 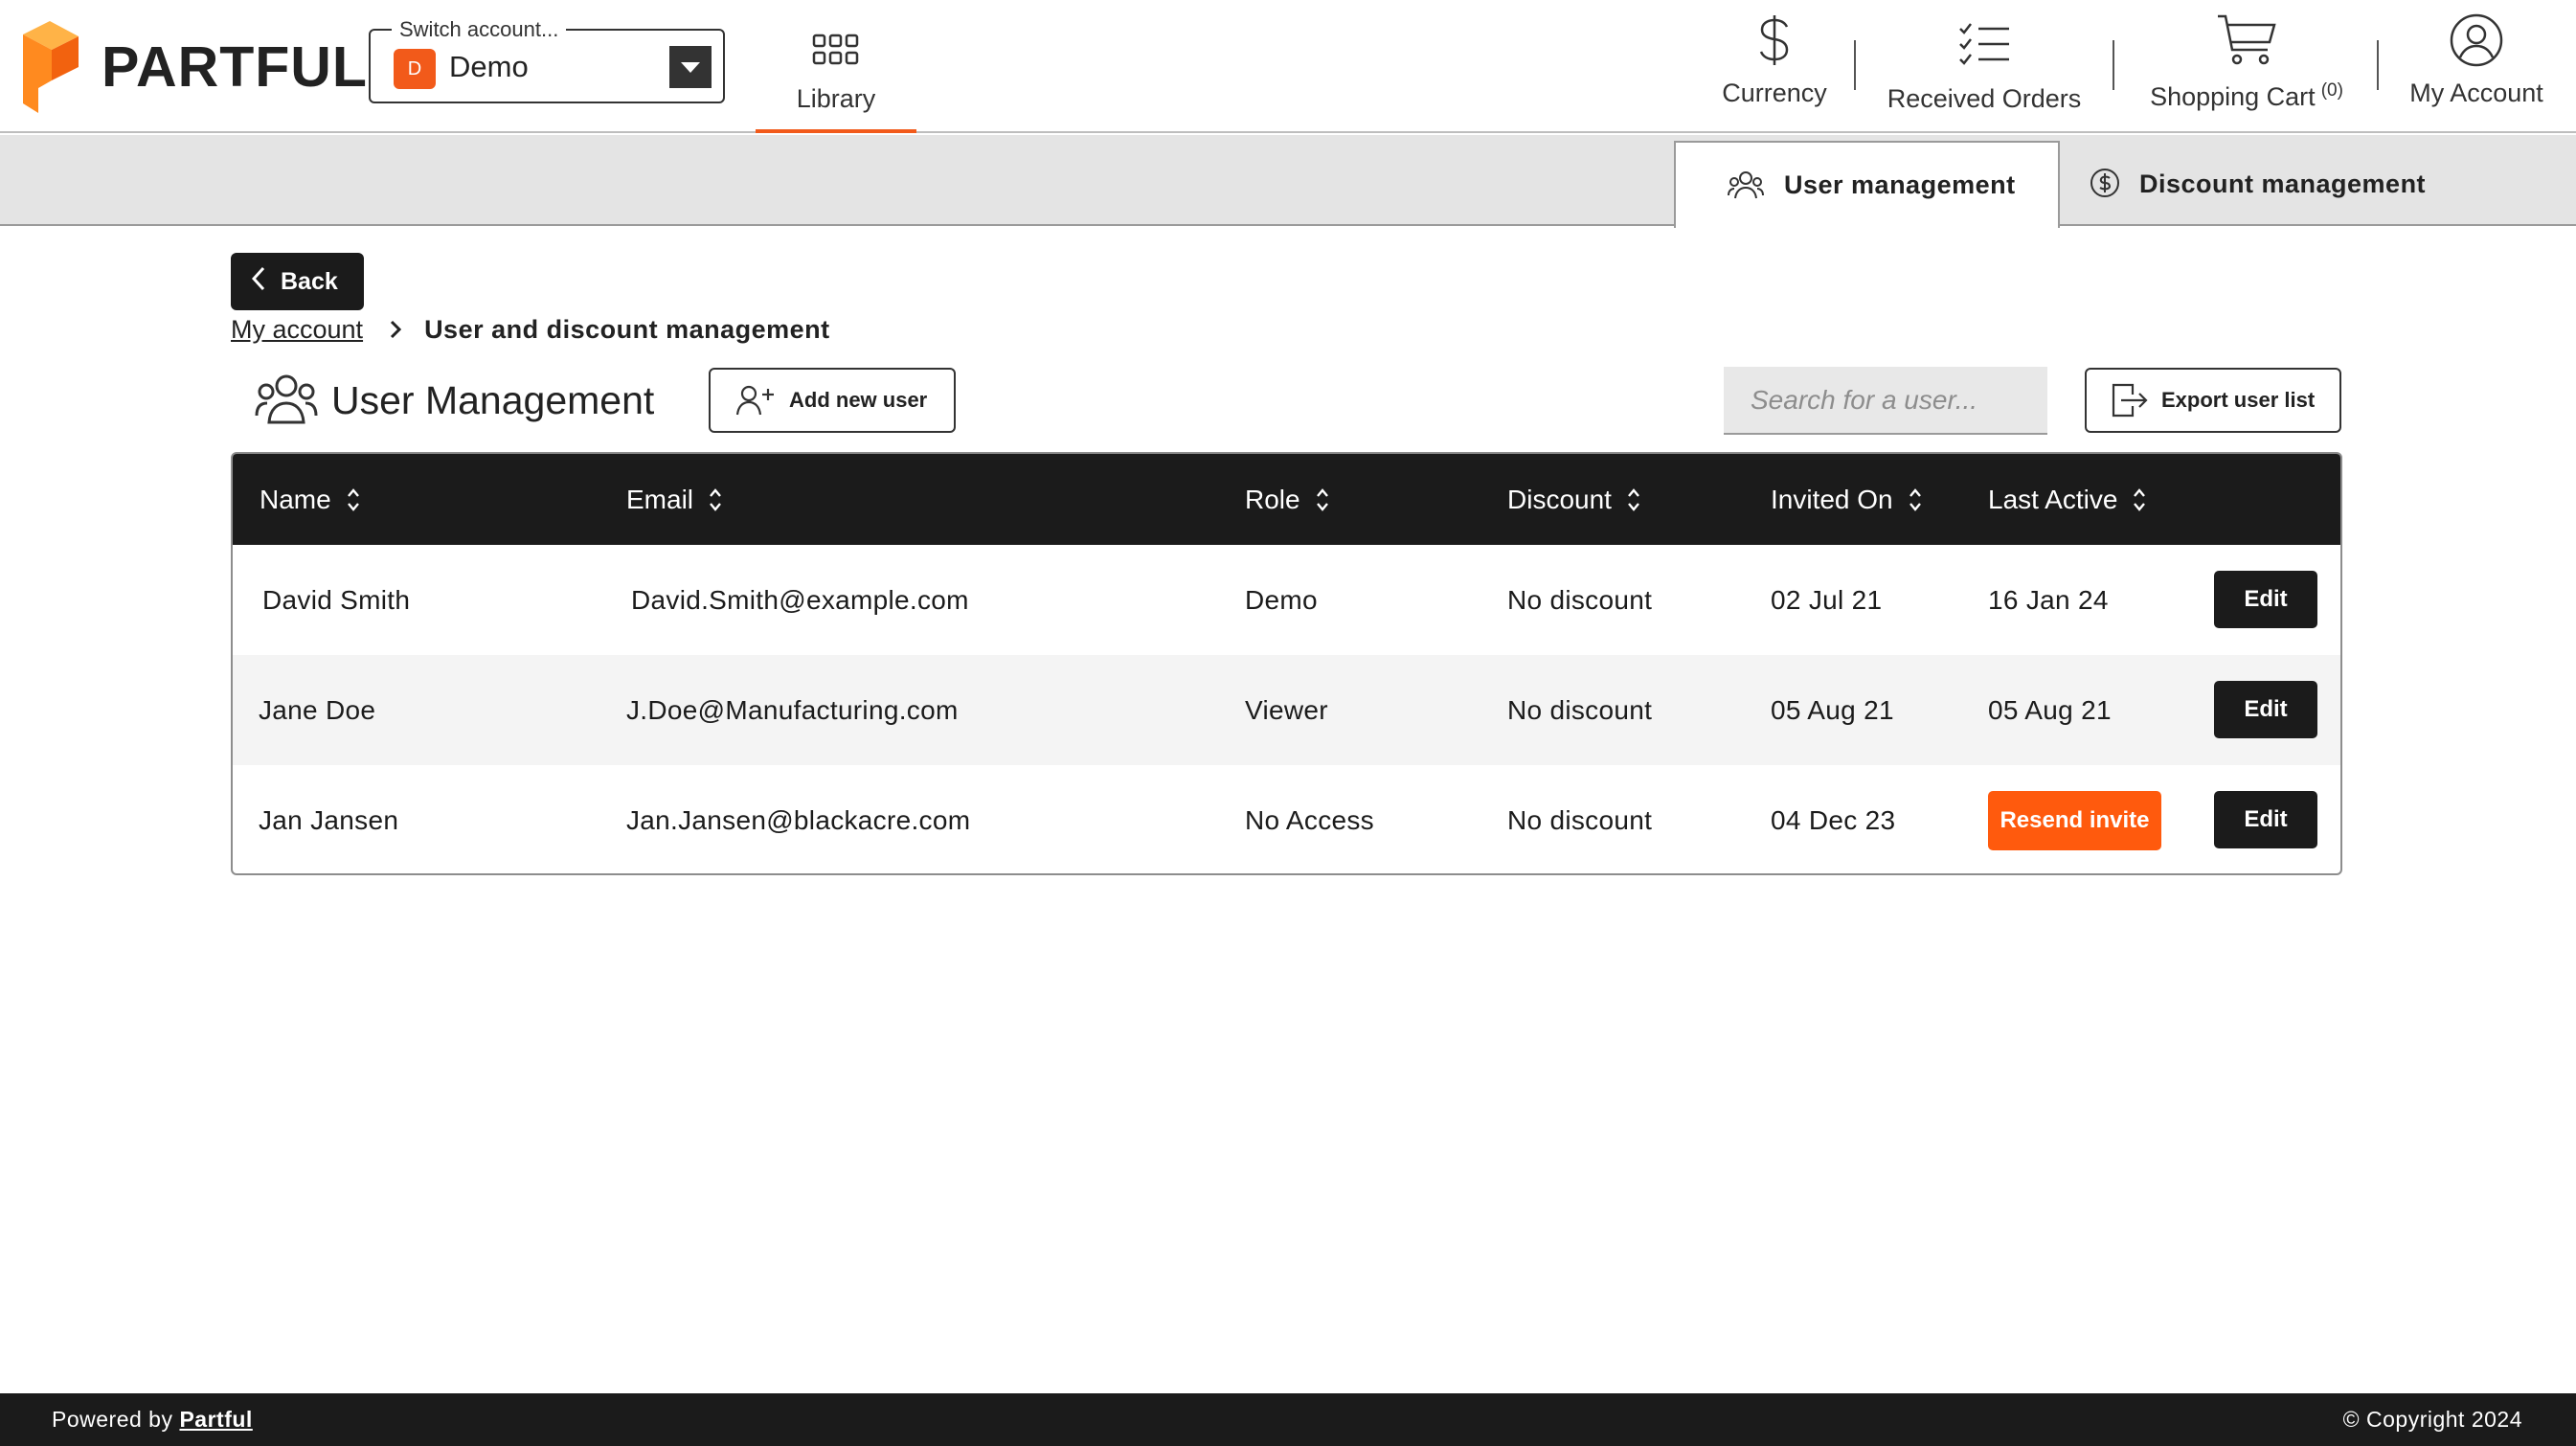 I want to click on tab-user-management: User management, so click(x=1867, y=184).